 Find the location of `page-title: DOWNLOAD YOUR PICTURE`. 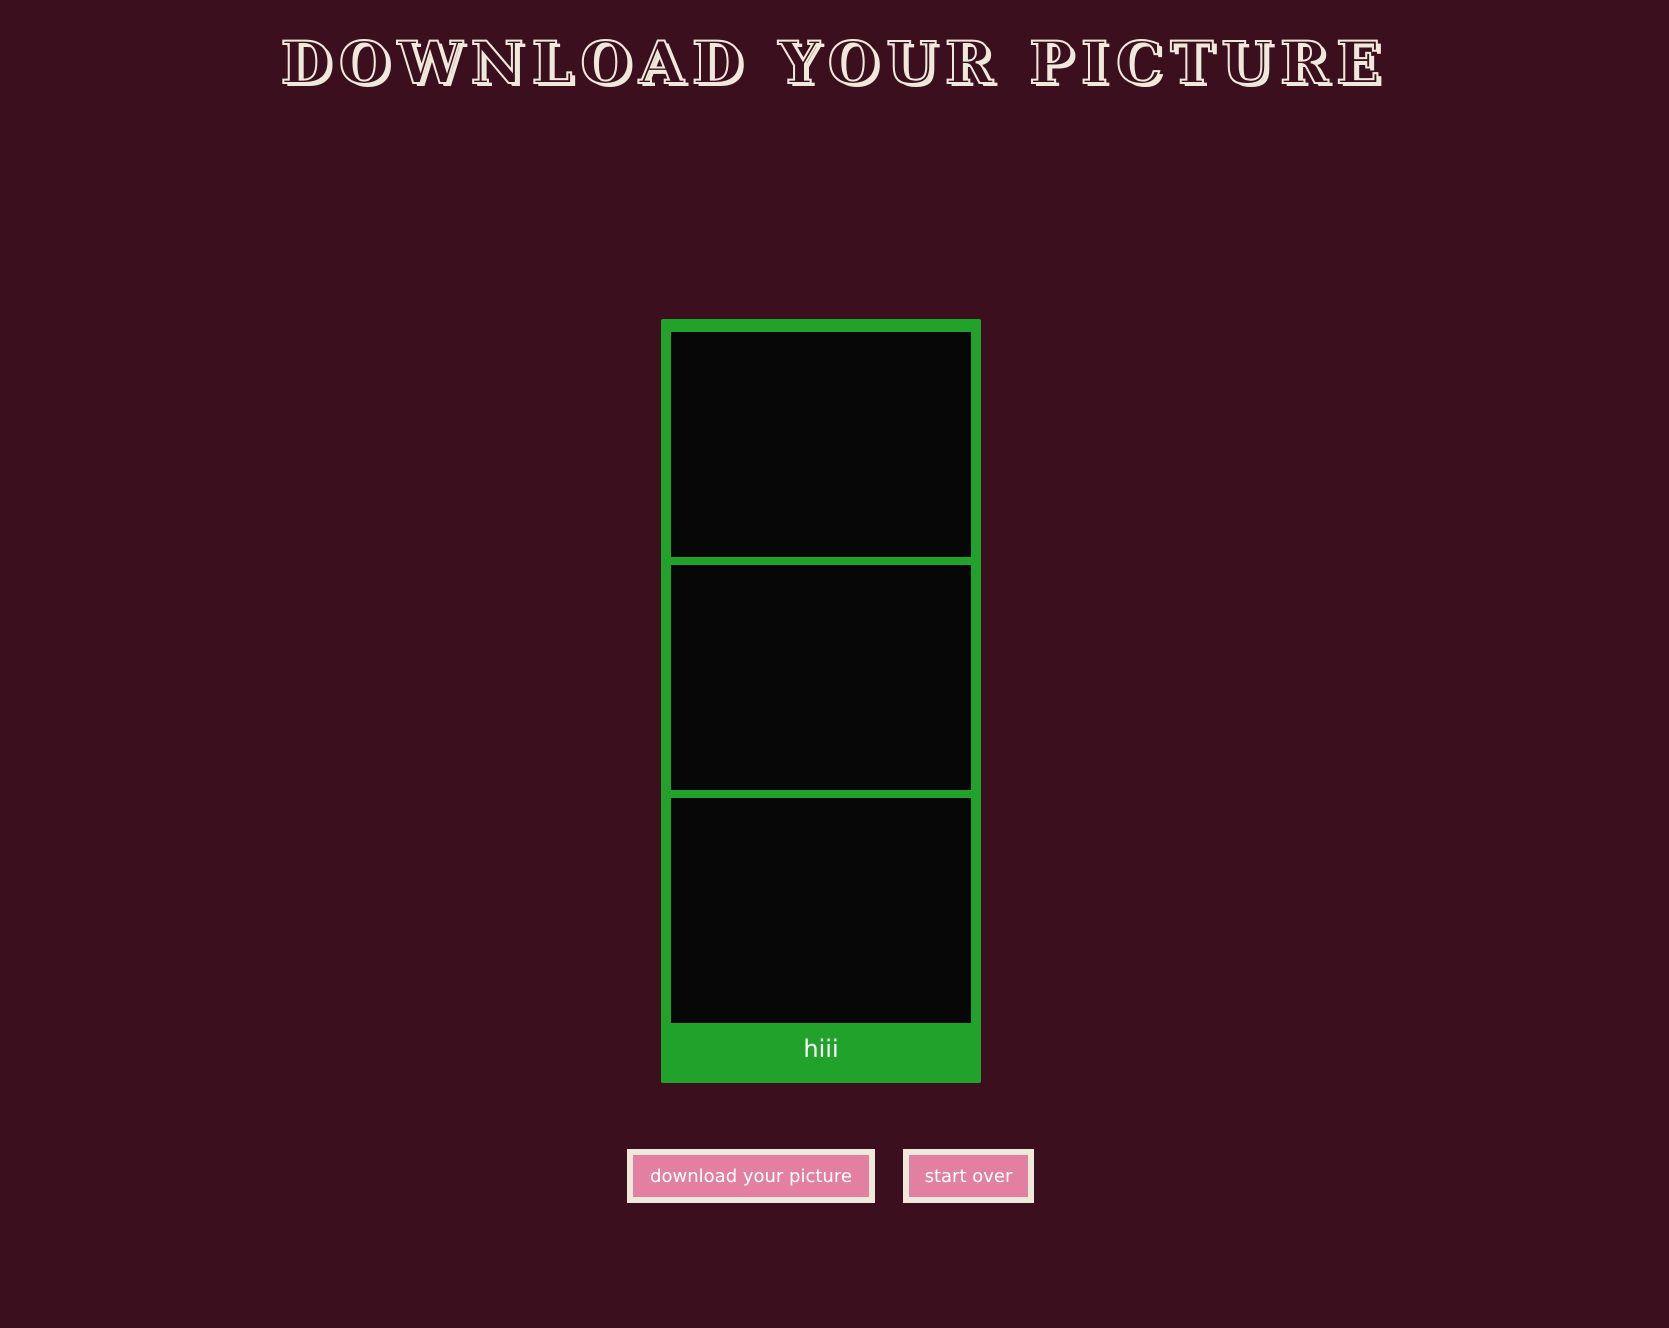

page-title: DOWNLOAD YOUR PICTURE is located at coordinates (834, 63).